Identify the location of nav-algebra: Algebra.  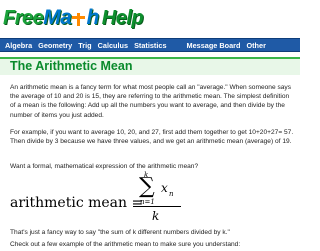
(18, 45).